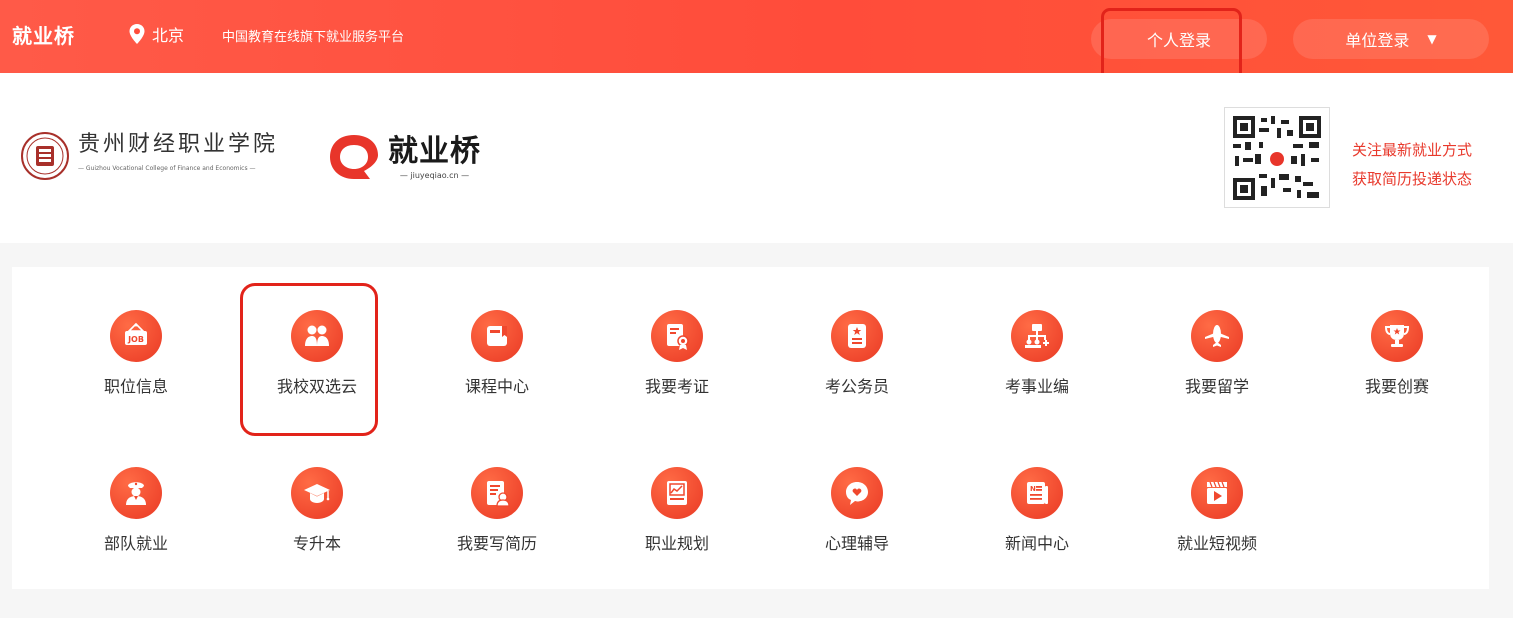 The height and width of the screenshot is (618, 1513). What do you see at coordinates (317, 493) in the screenshot?
I see `graduation-cap-icon` at bounding box center [317, 493].